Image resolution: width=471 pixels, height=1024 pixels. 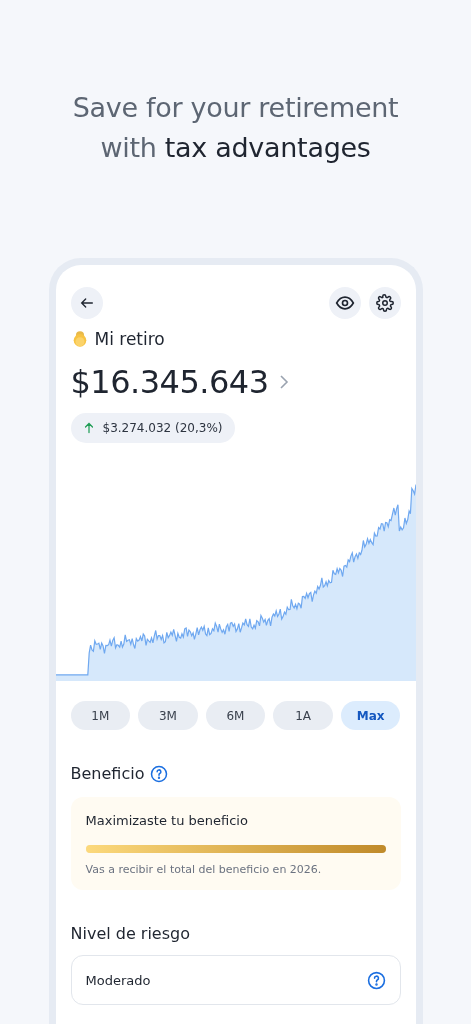 I want to click on arrow-left-icon, so click(x=86, y=303).